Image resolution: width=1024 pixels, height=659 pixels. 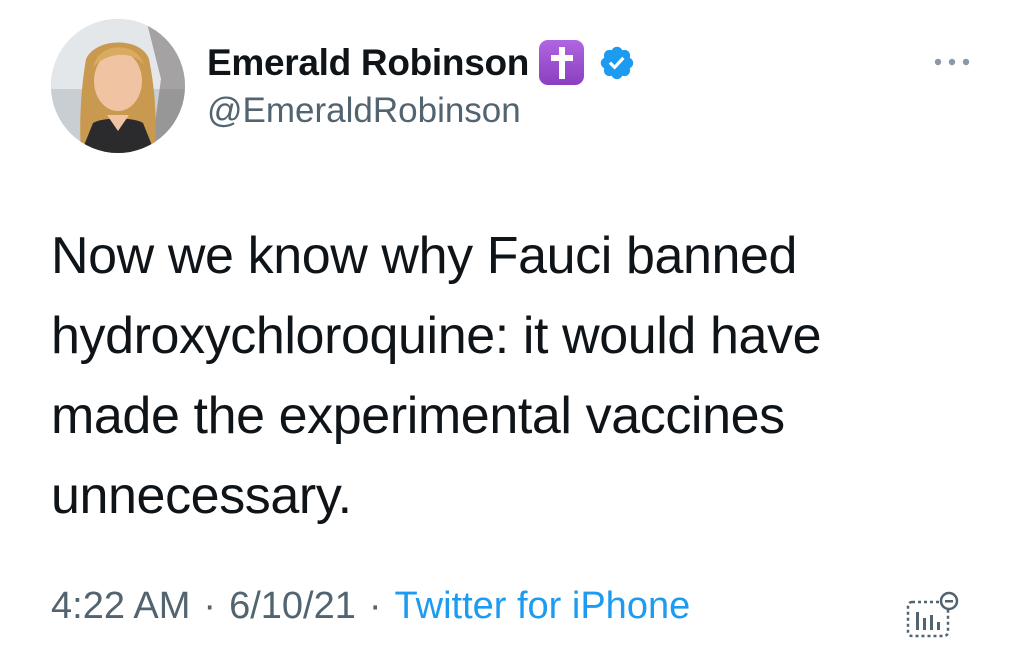 I want to click on tweet-meta: 4:22 AM · 6/10/21 · Twitter for iPhone, so click(x=370, y=606).